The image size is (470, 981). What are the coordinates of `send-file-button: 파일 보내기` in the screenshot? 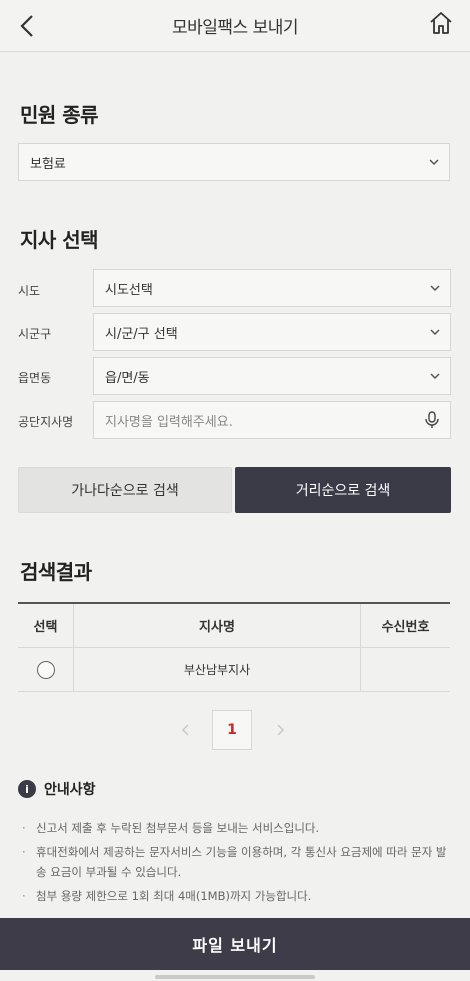 It's located at (235, 944).